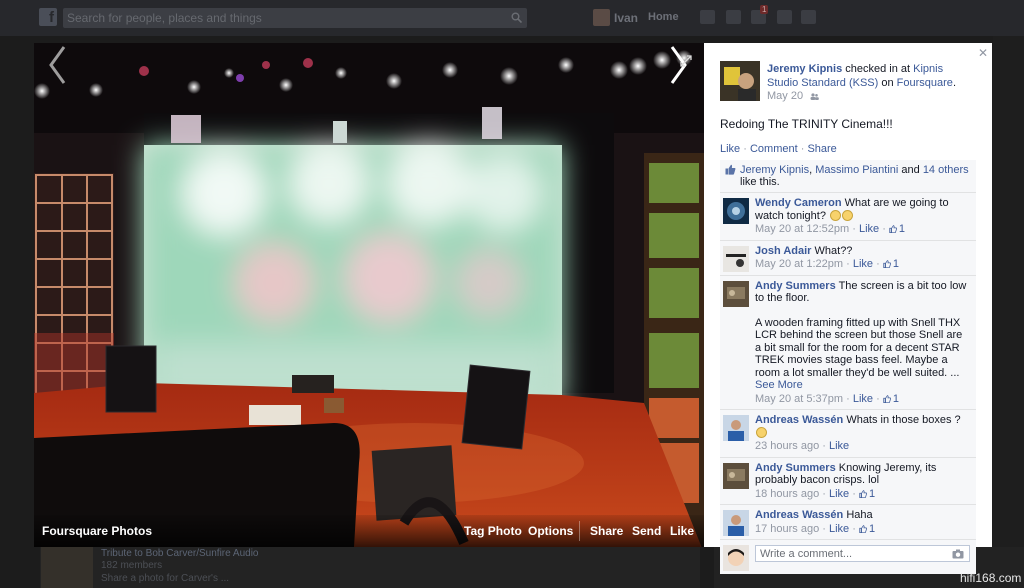  Describe the element at coordinates (774, 170) in the screenshot. I see `liker-link: Jeremy Kipnis` at that location.